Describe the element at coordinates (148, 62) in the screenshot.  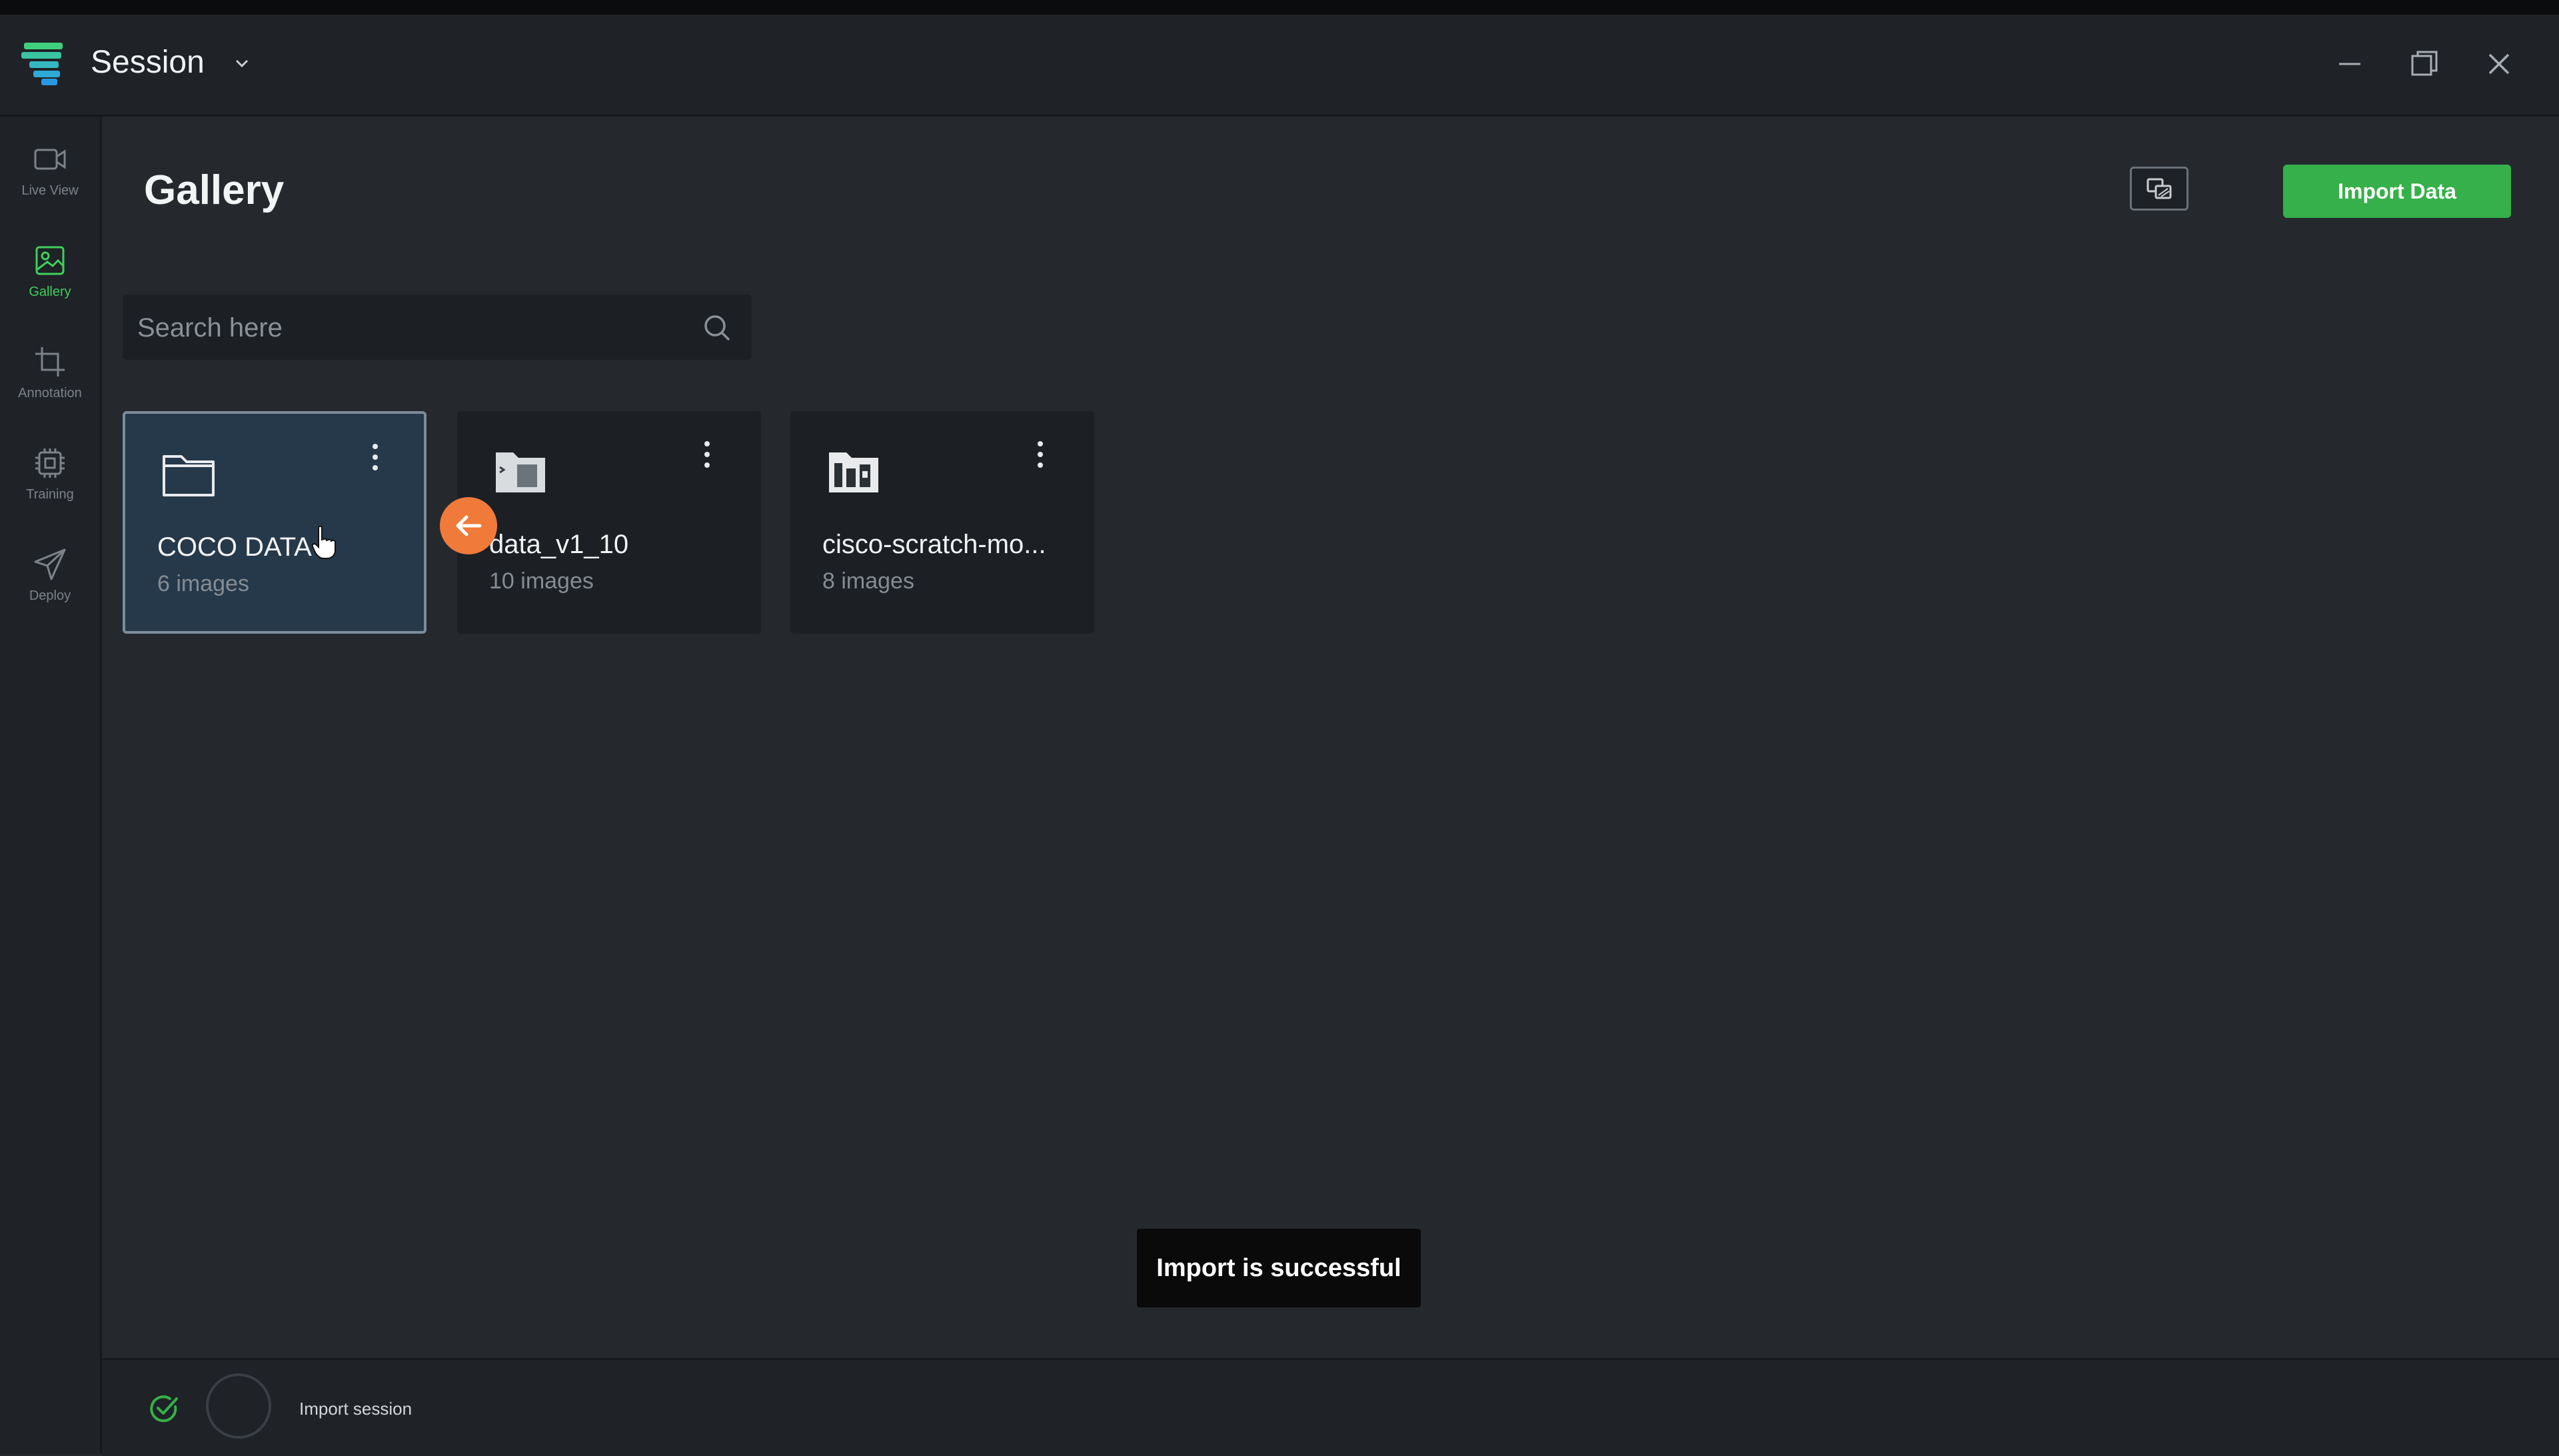
I see `session-title: Session` at that location.